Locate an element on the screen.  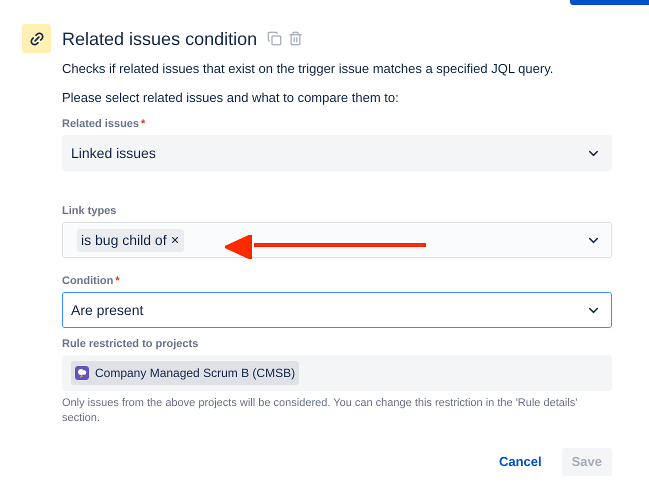
select-value: Linked issues is located at coordinates (114, 153).